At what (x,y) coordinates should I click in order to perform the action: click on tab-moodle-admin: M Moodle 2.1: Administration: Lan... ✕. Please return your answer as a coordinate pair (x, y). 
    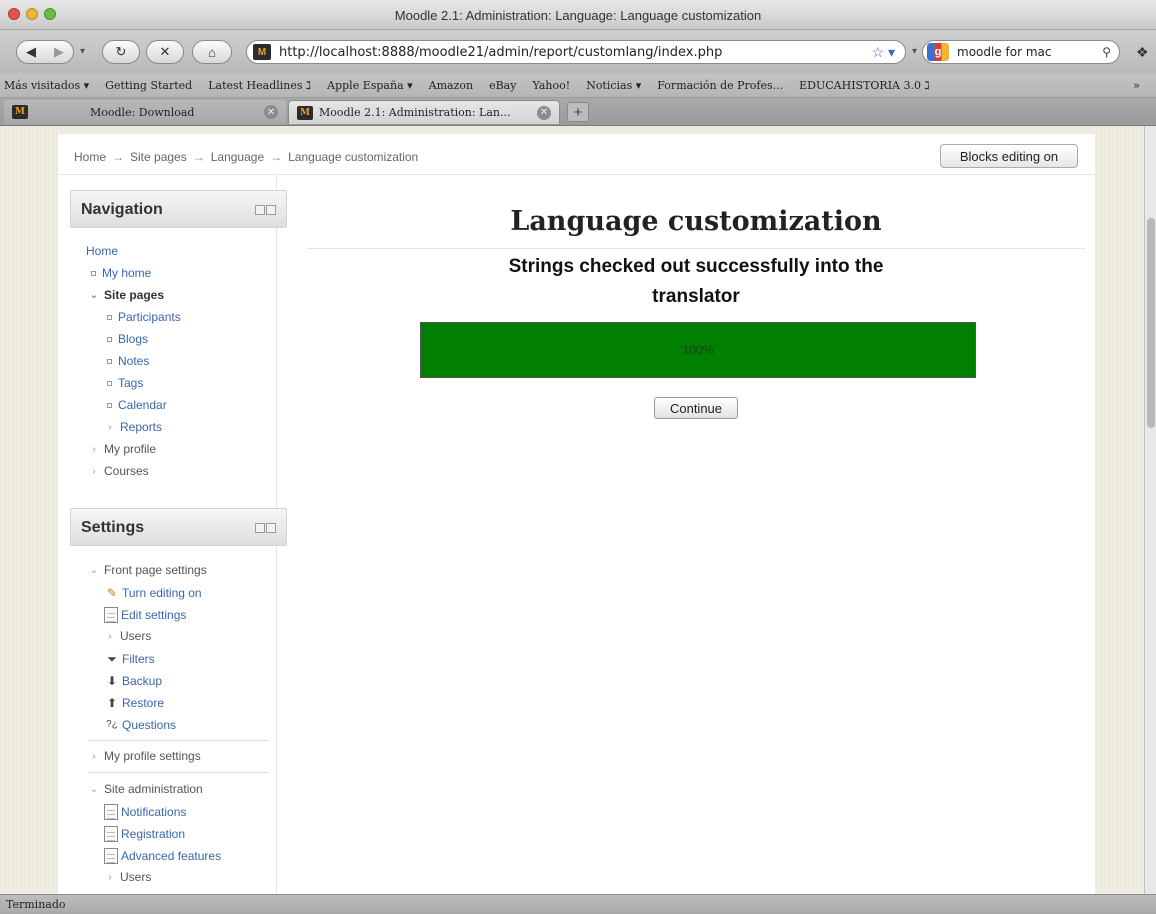
    Looking at the image, I should click on (424, 112).